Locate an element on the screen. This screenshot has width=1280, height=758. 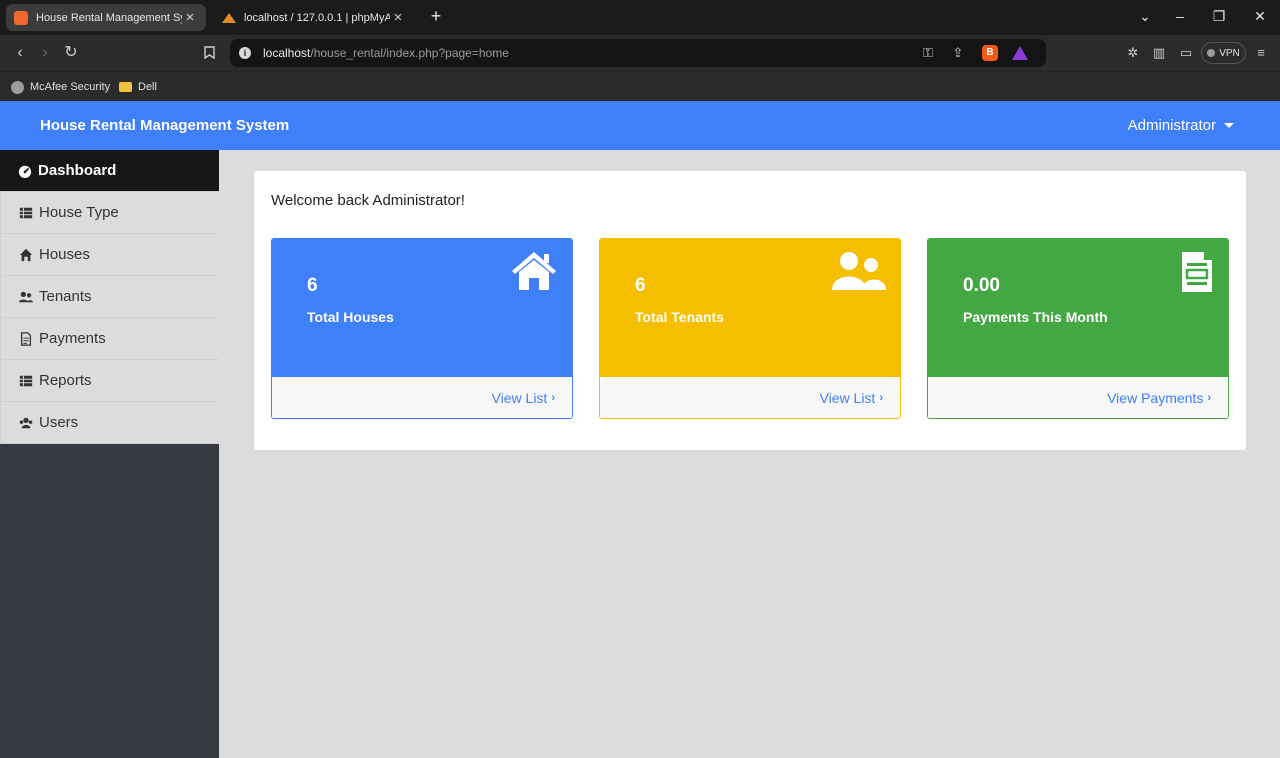
user-name: Administrator is located at coordinates (1171, 125).